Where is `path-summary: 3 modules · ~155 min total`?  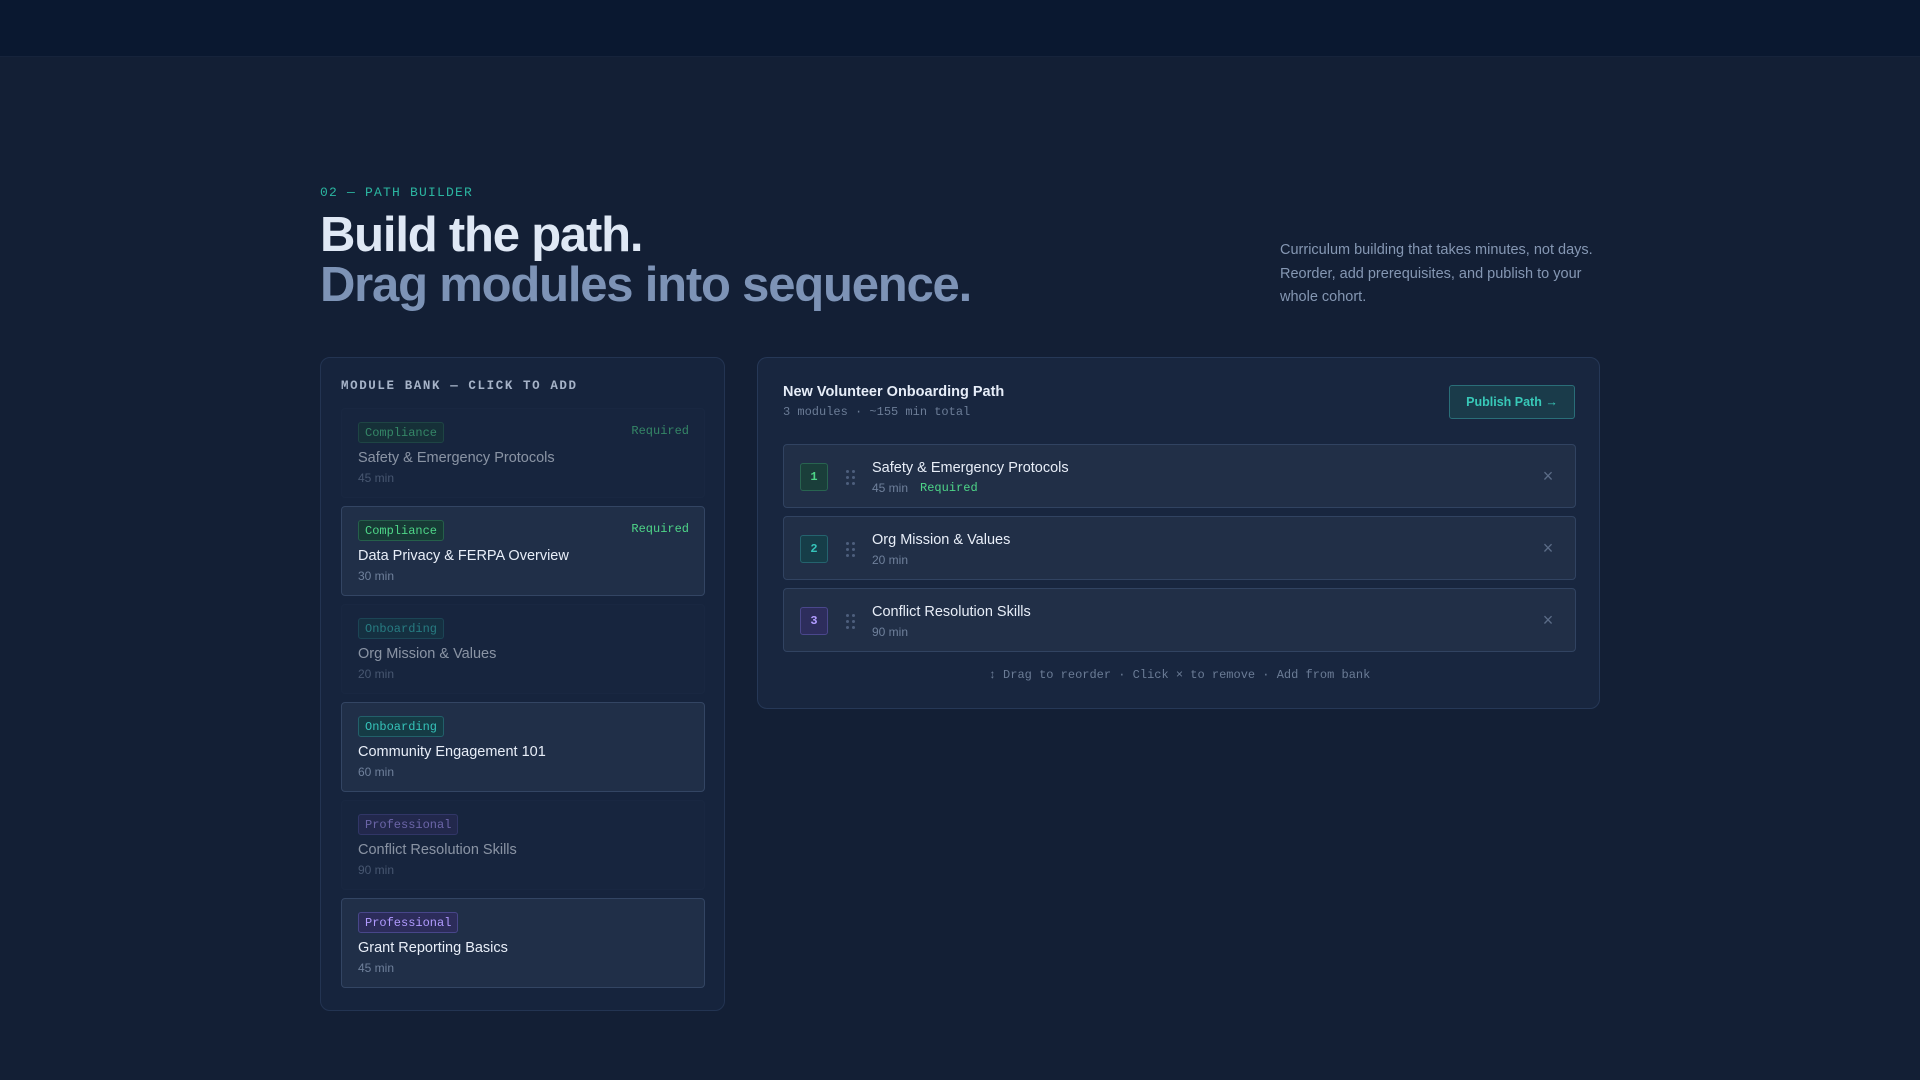
path-summary: 3 modules · ~155 min total is located at coordinates (877, 412).